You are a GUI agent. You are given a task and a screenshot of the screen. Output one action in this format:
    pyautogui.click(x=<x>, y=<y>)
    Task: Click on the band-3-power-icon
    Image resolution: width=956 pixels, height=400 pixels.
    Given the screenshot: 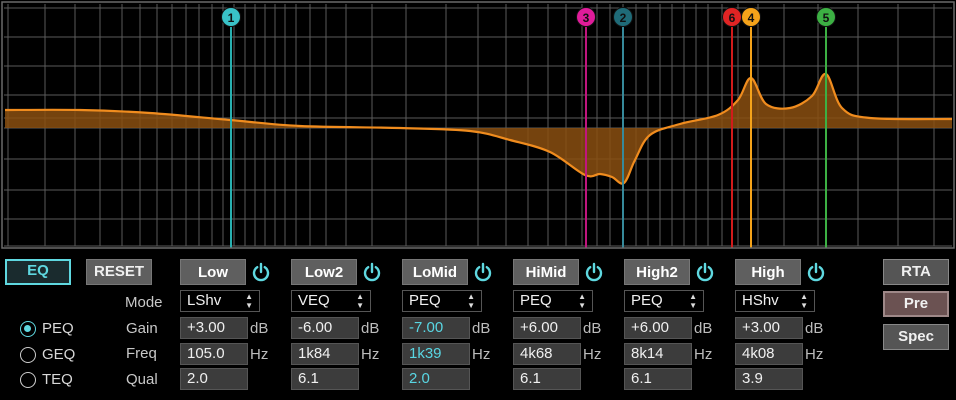 What is the action you would take?
    pyautogui.click(x=594, y=272)
    